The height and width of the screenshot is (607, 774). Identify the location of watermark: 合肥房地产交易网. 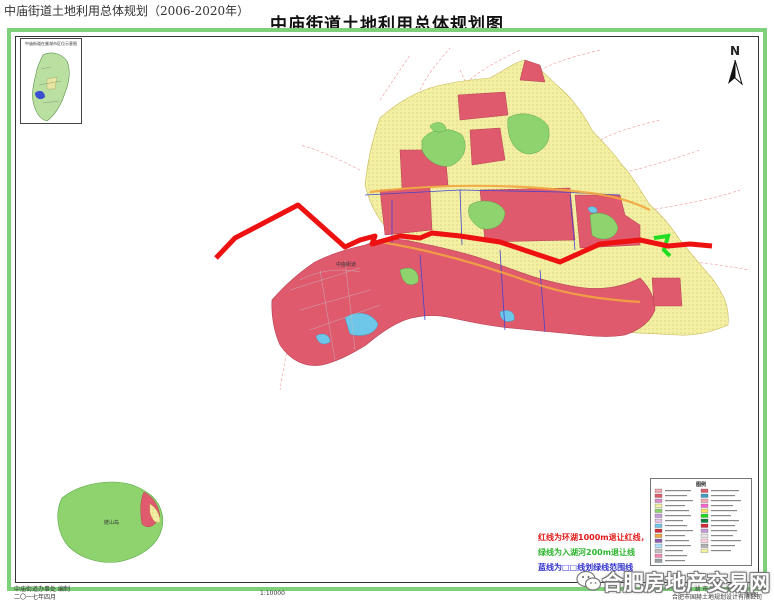
(671, 582).